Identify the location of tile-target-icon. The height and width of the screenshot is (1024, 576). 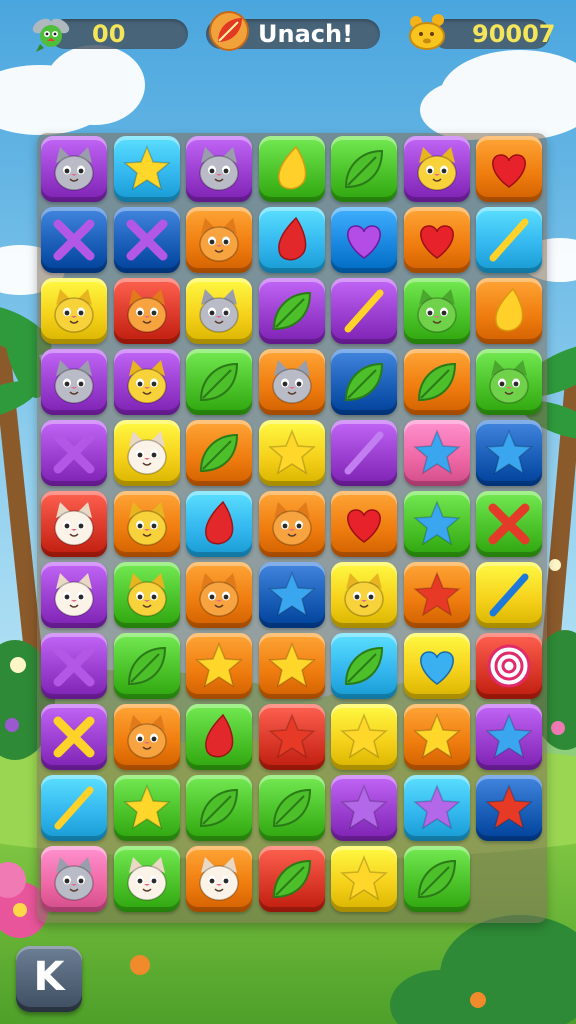
(509, 666).